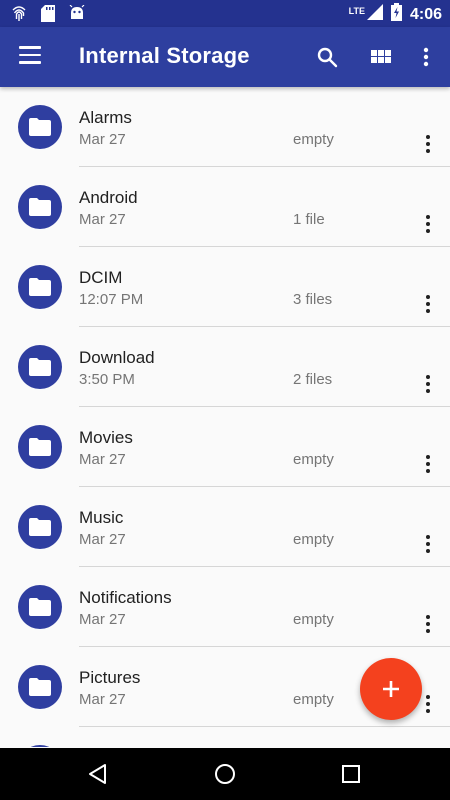 The image size is (450, 800). What do you see at coordinates (101, 517) in the screenshot?
I see `folder-name: Music` at bounding box center [101, 517].